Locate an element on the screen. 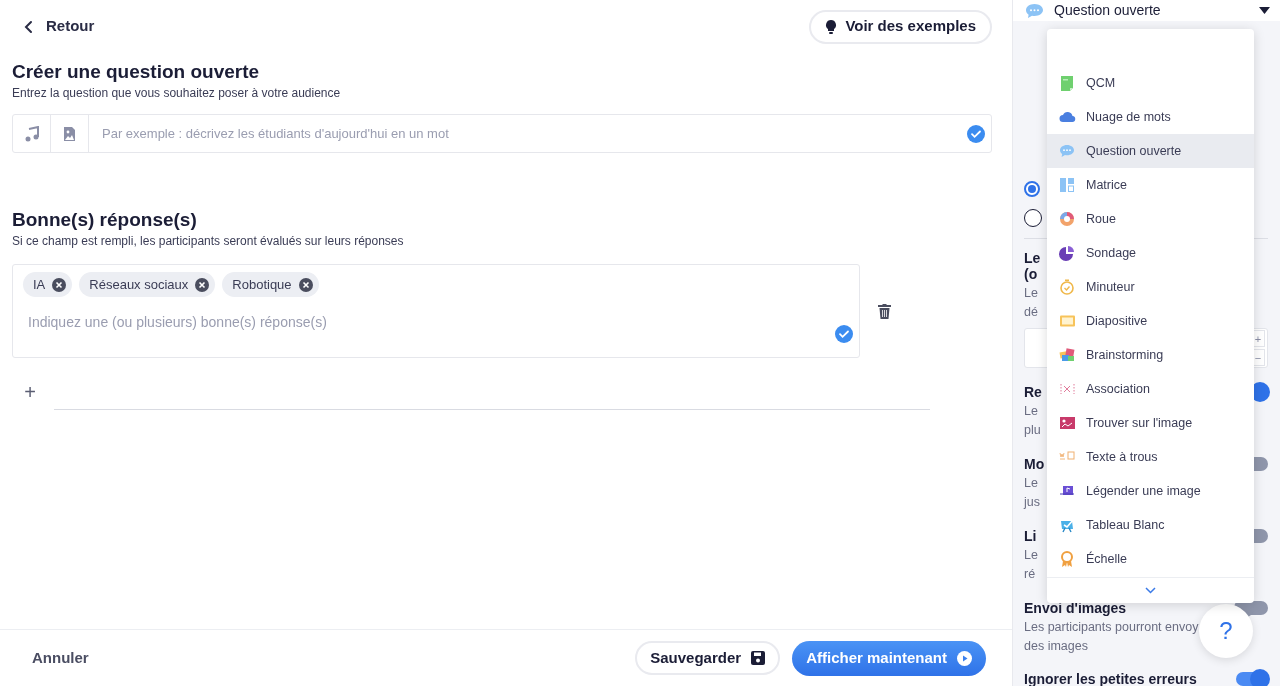 The height and width of the screenshot is (686, 1280). question-field: Par exemple : décrivez les étudiants d'aujourd'hui en un mot is located at coordinates (502, 133).